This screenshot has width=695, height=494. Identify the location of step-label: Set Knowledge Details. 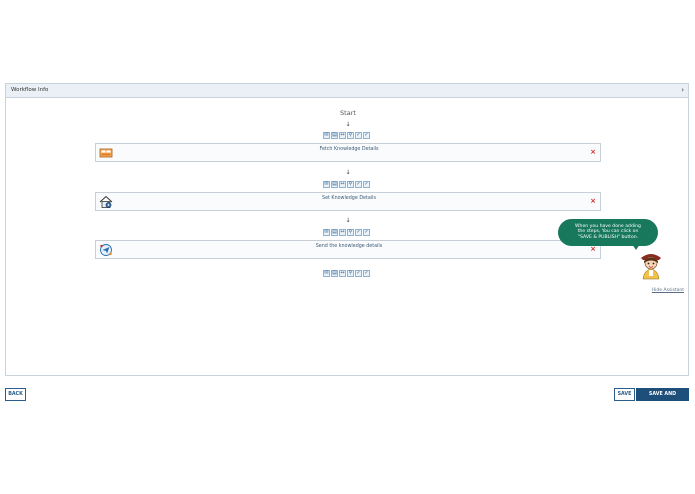
(349, 198).